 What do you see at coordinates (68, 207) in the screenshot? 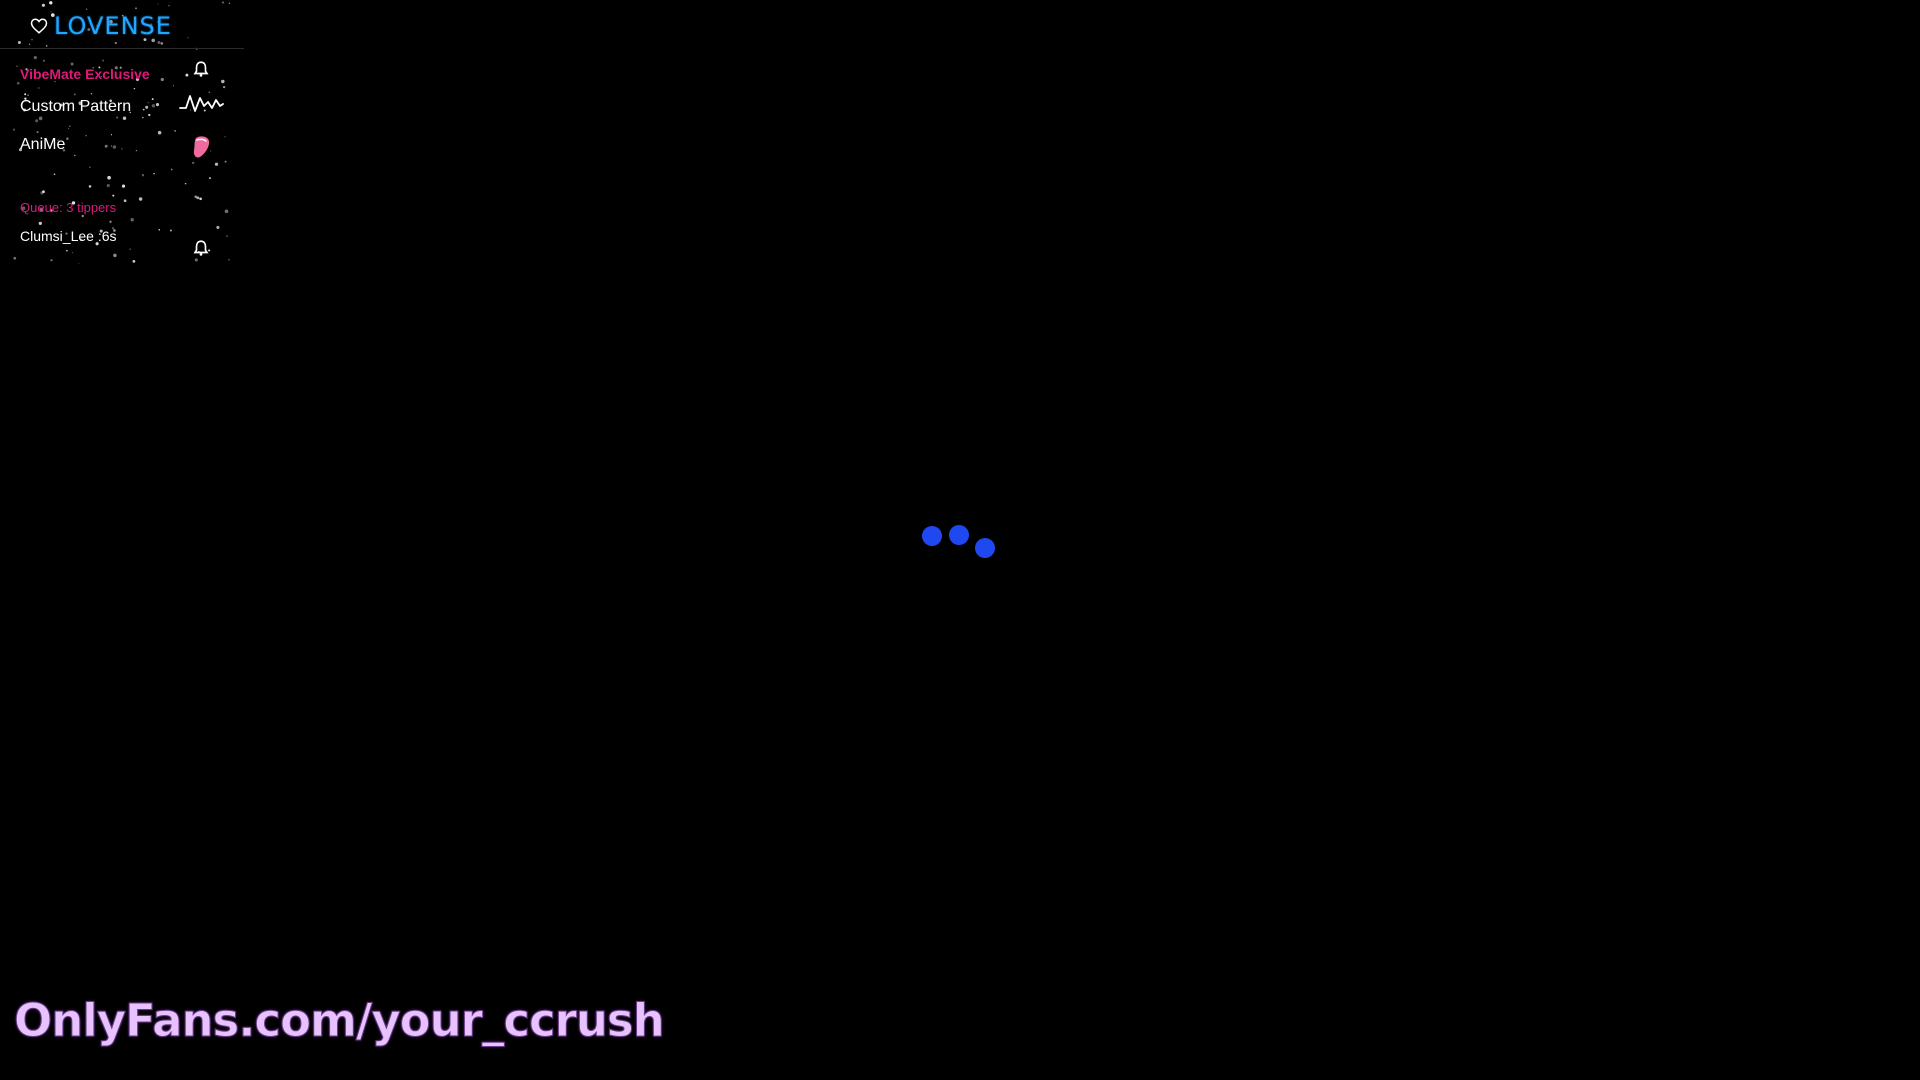
I see `queue-label: Queue: 3 tippers` at bounding box center [68, 207].